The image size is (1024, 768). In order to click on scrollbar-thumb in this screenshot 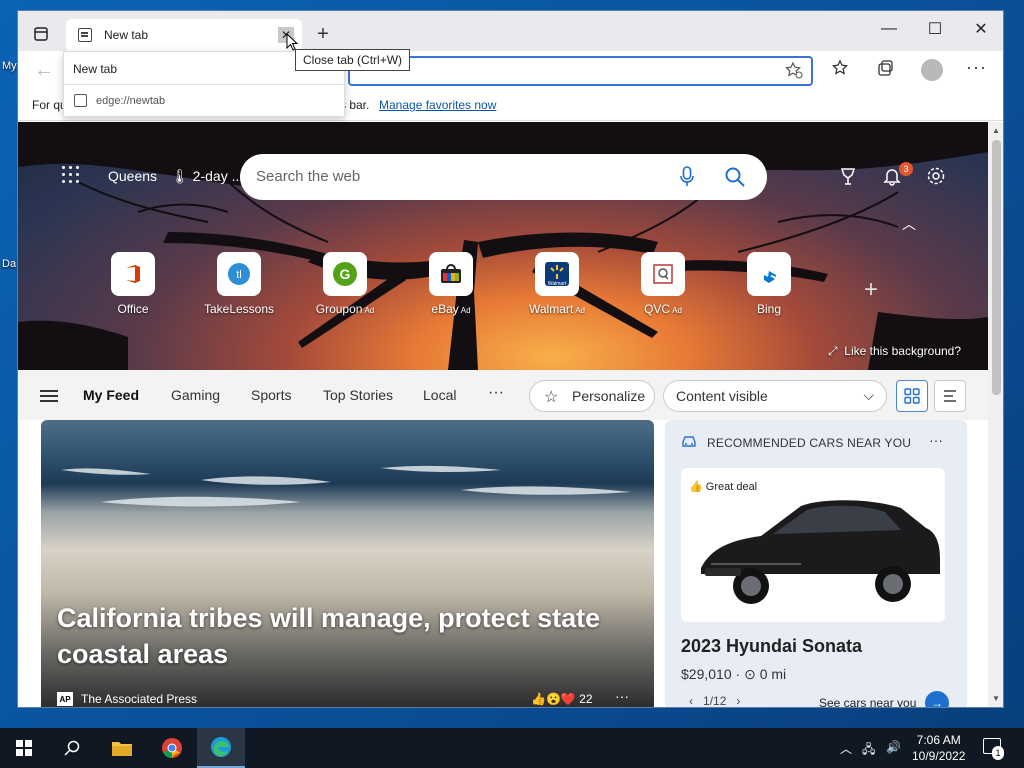, I will do `click(996, 267)`.